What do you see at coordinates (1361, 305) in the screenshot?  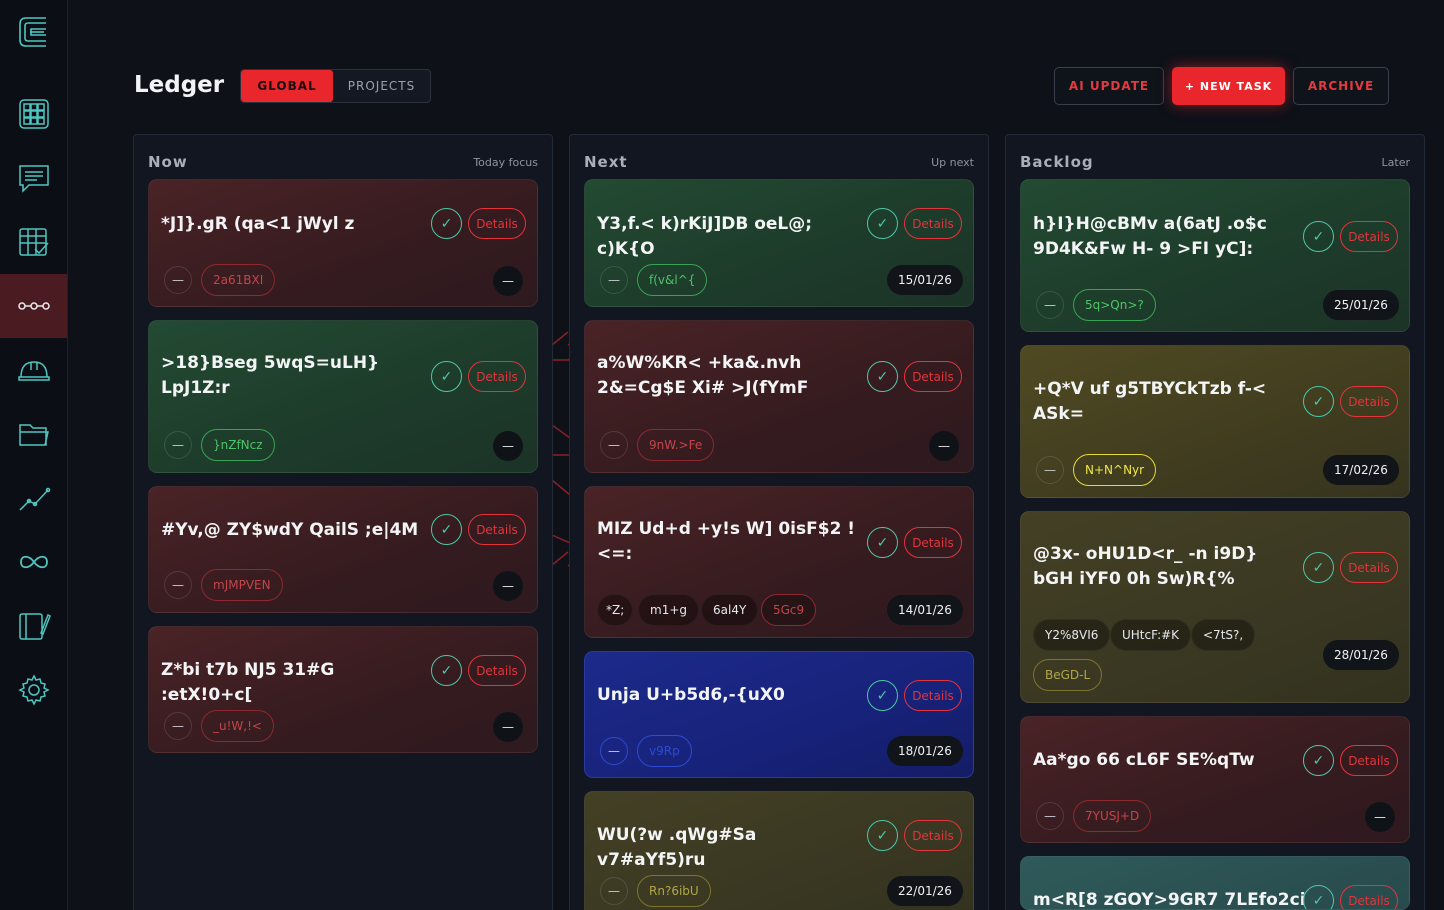 I see `due-date: 25/01/26` at bounding box center [1361, 305].